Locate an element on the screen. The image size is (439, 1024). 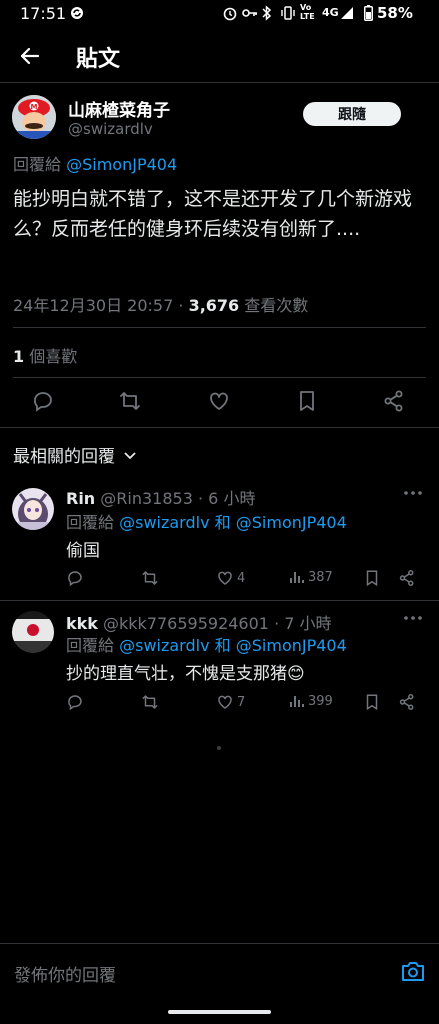
bluetooth-icon is located at coordinates (267, 13).